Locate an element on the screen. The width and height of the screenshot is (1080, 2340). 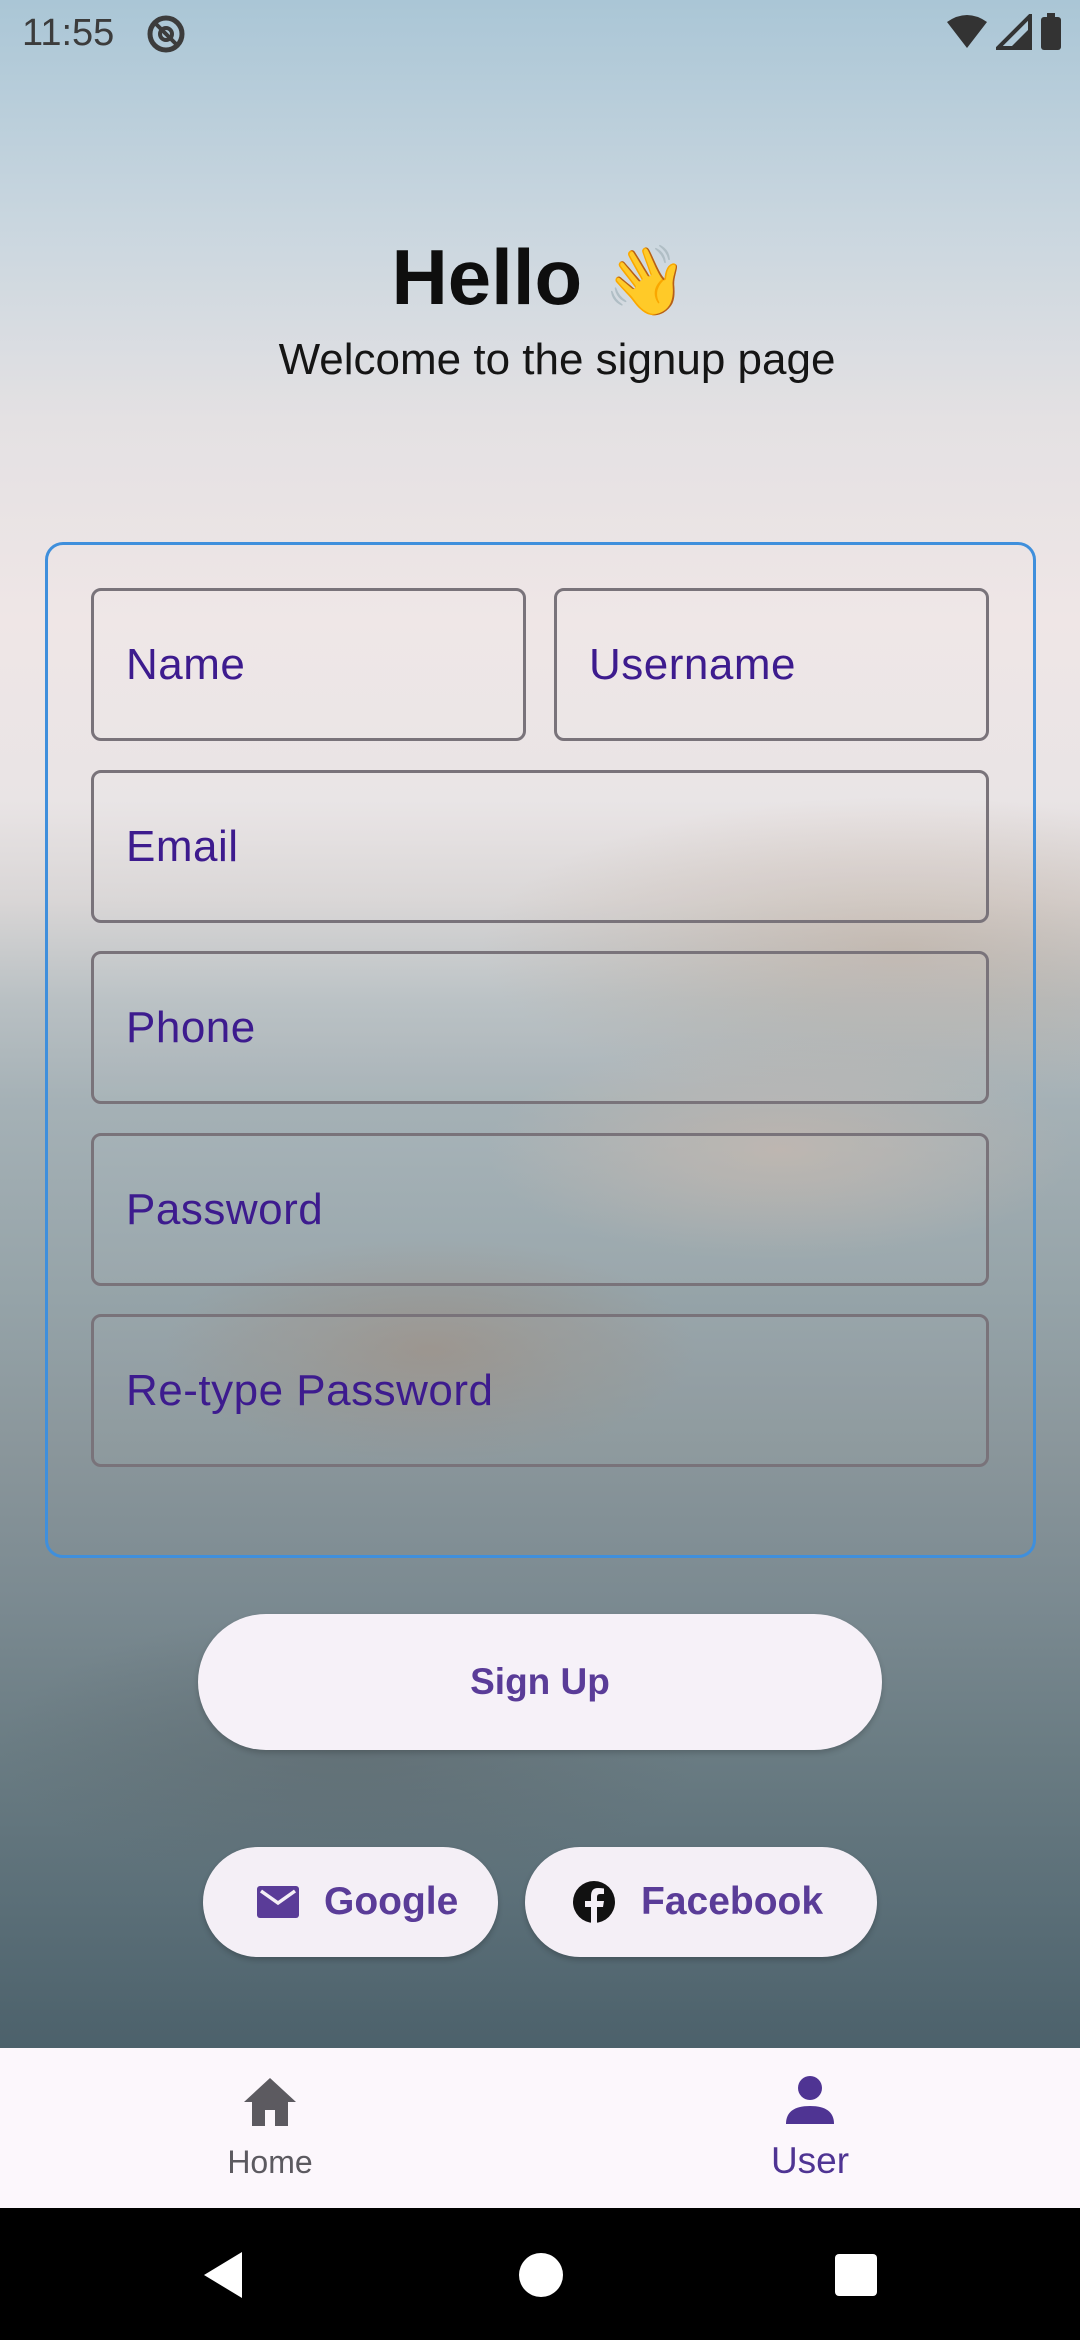
bottom-navigation: Home User is located at coordinates (540, 2128).